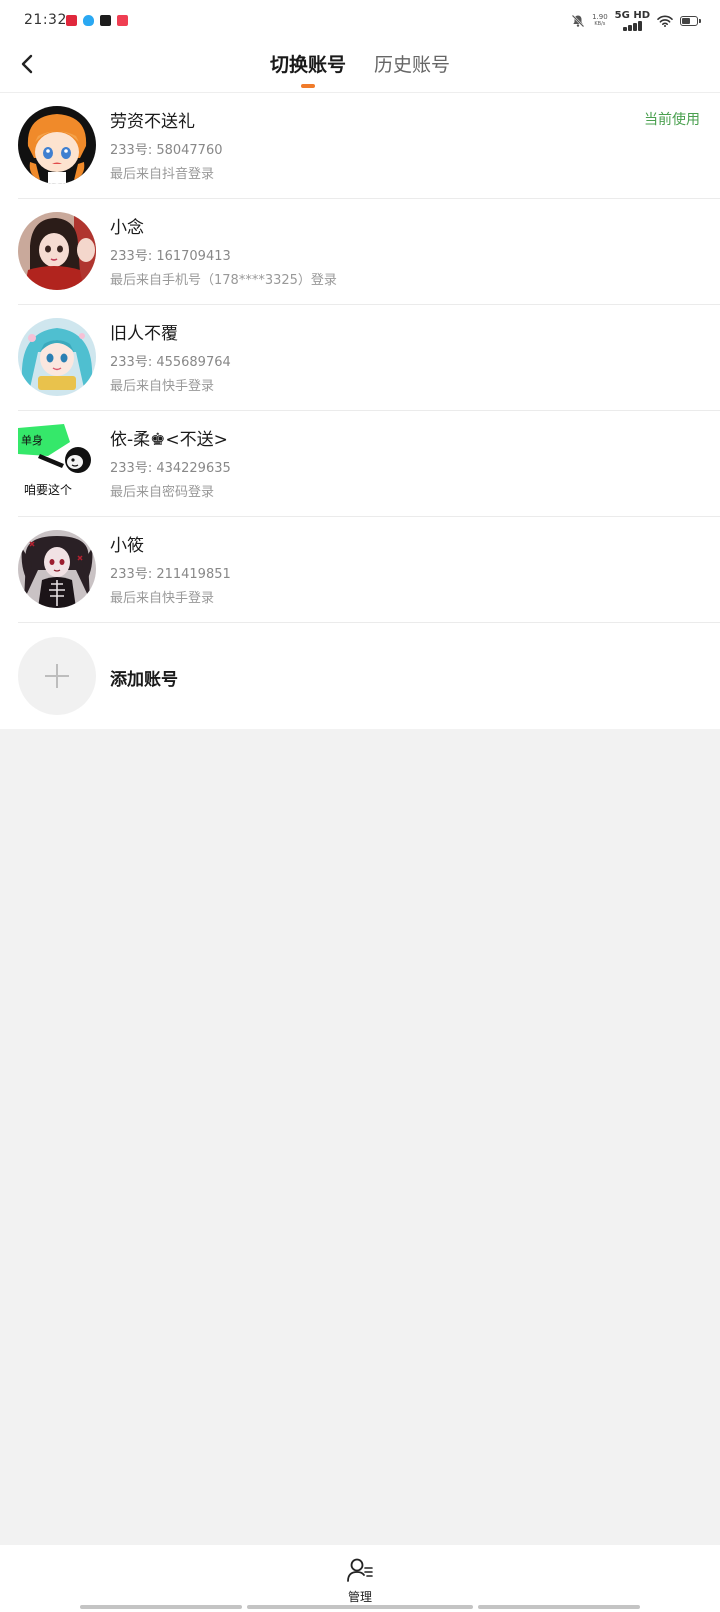 The width and height of the screenshot is (720, 1612). I want to click on status-app-icons, so click(97, 20).